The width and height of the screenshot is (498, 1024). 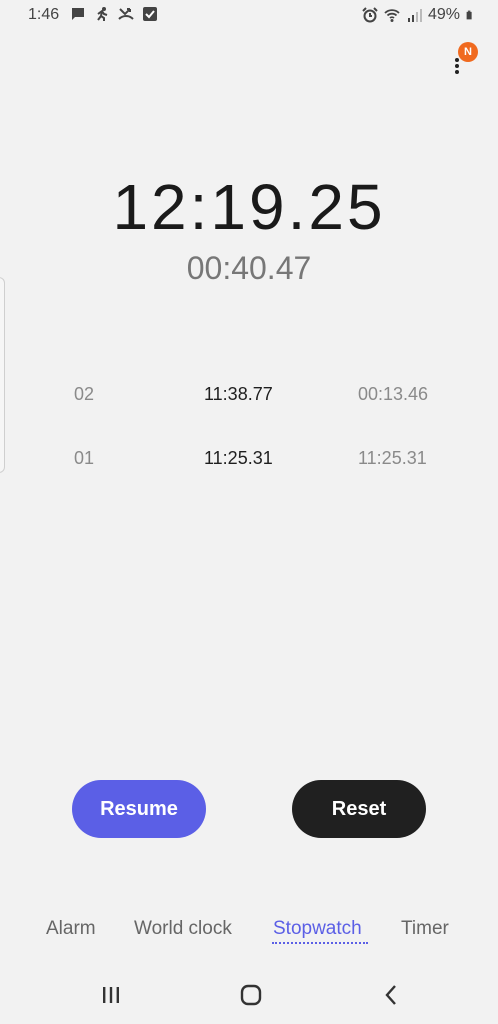 I want to click on missed-call-icon, so click(x=126, y=14).